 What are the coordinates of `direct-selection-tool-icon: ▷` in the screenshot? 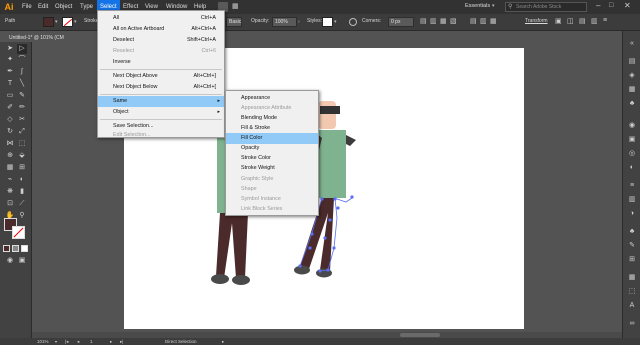 It's located at (22, 49).